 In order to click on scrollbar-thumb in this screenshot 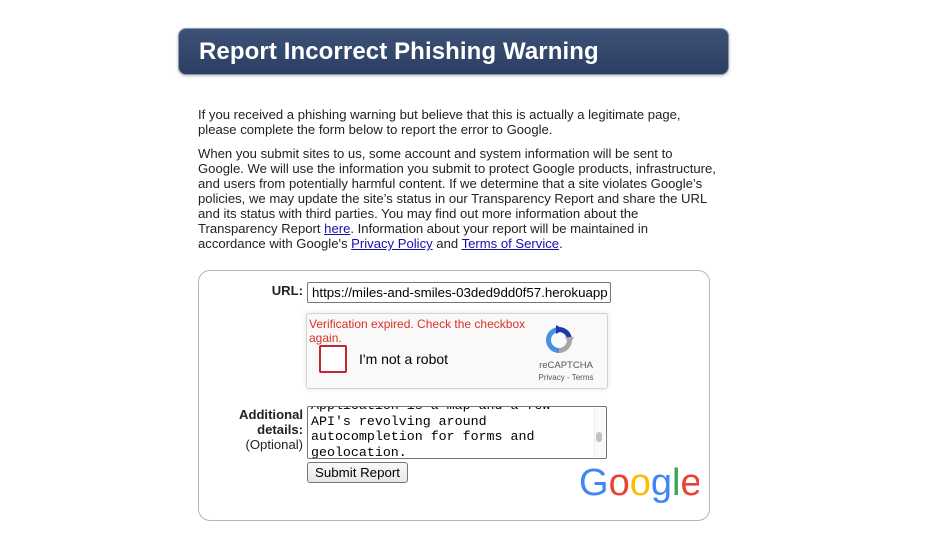, I will do `click(599, 437)`.